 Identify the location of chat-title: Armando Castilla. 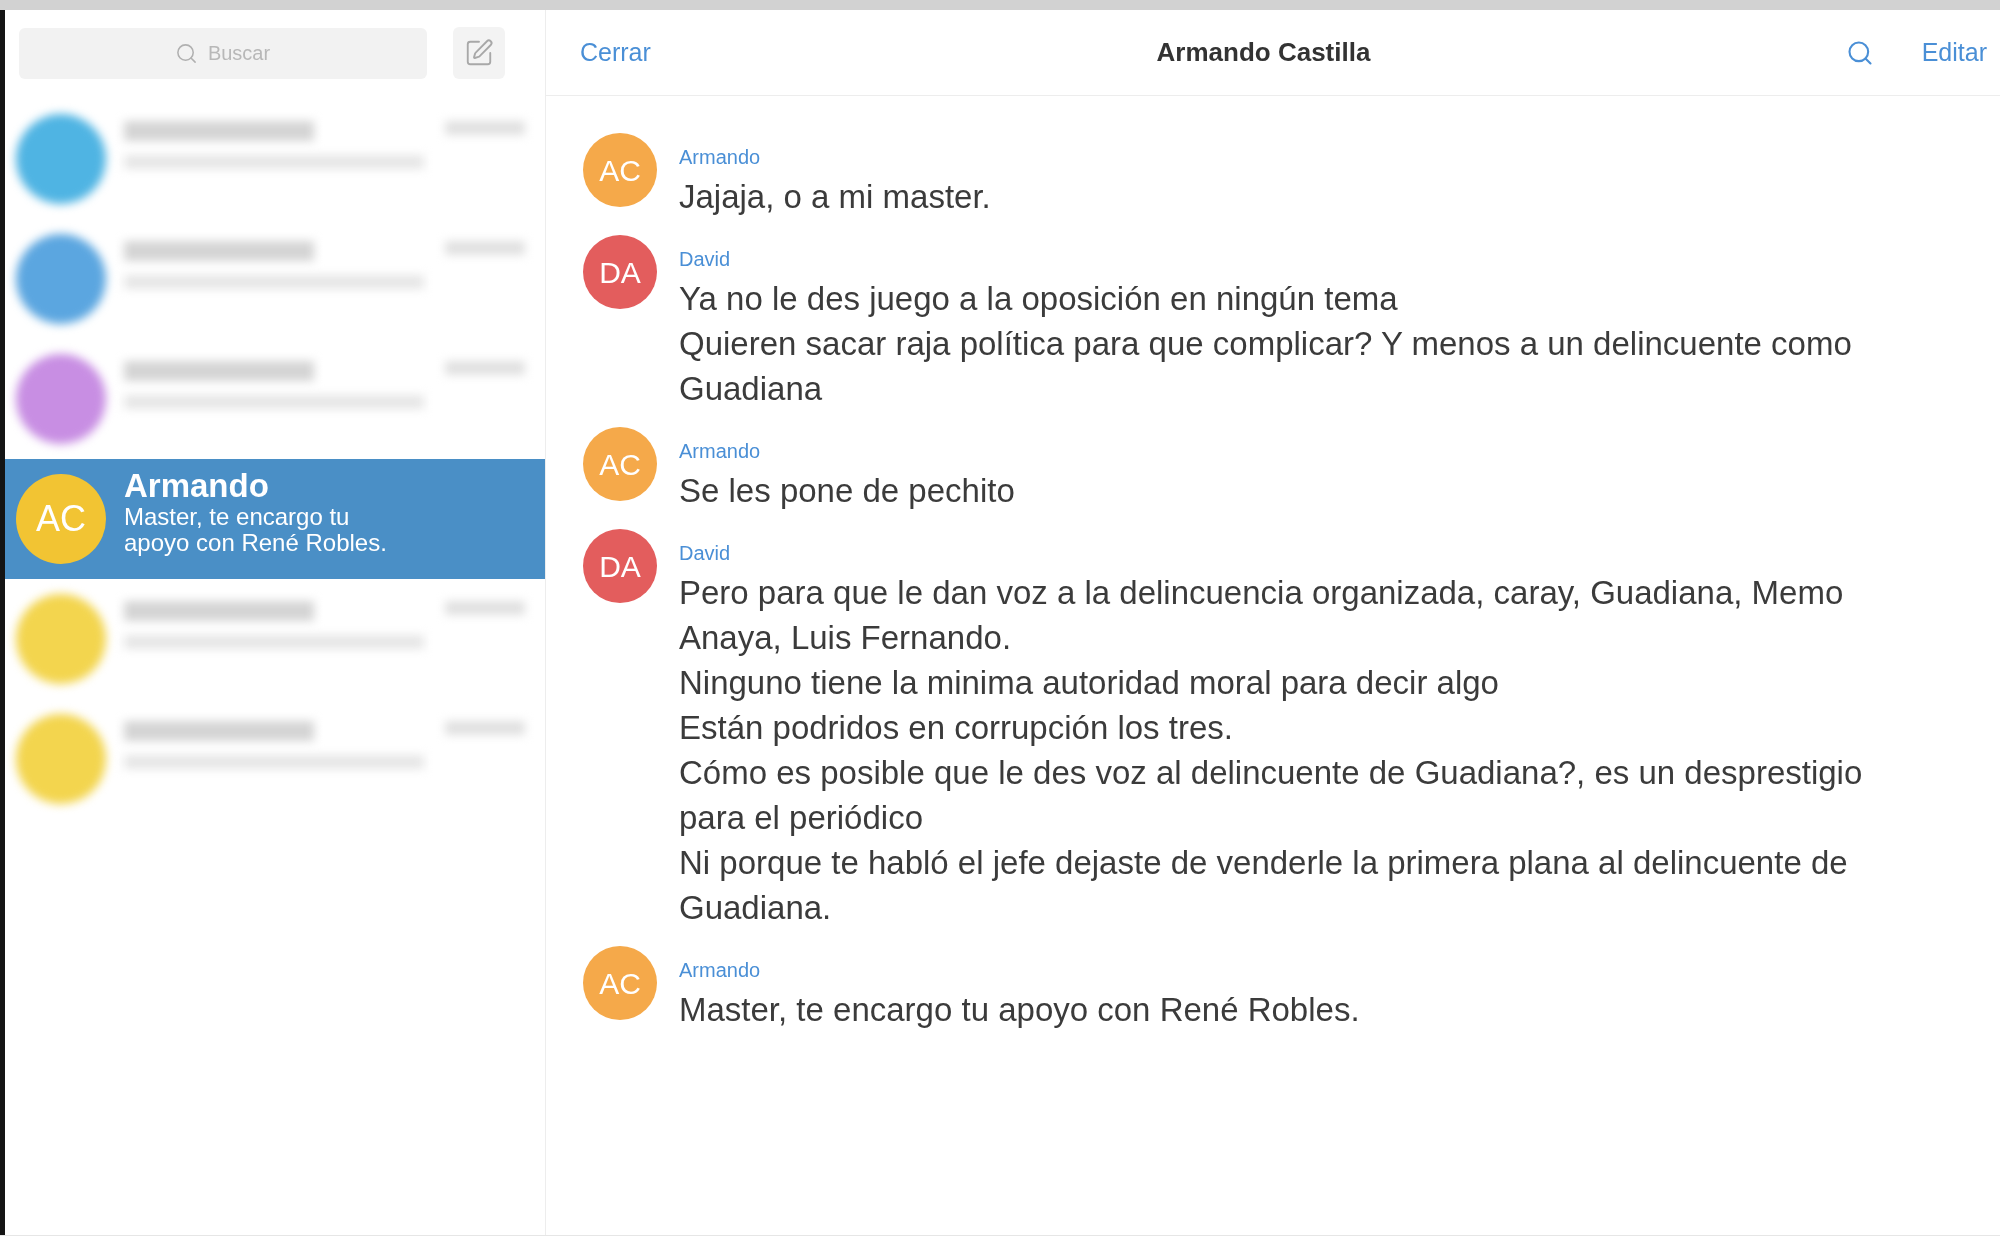
(1263, 52).